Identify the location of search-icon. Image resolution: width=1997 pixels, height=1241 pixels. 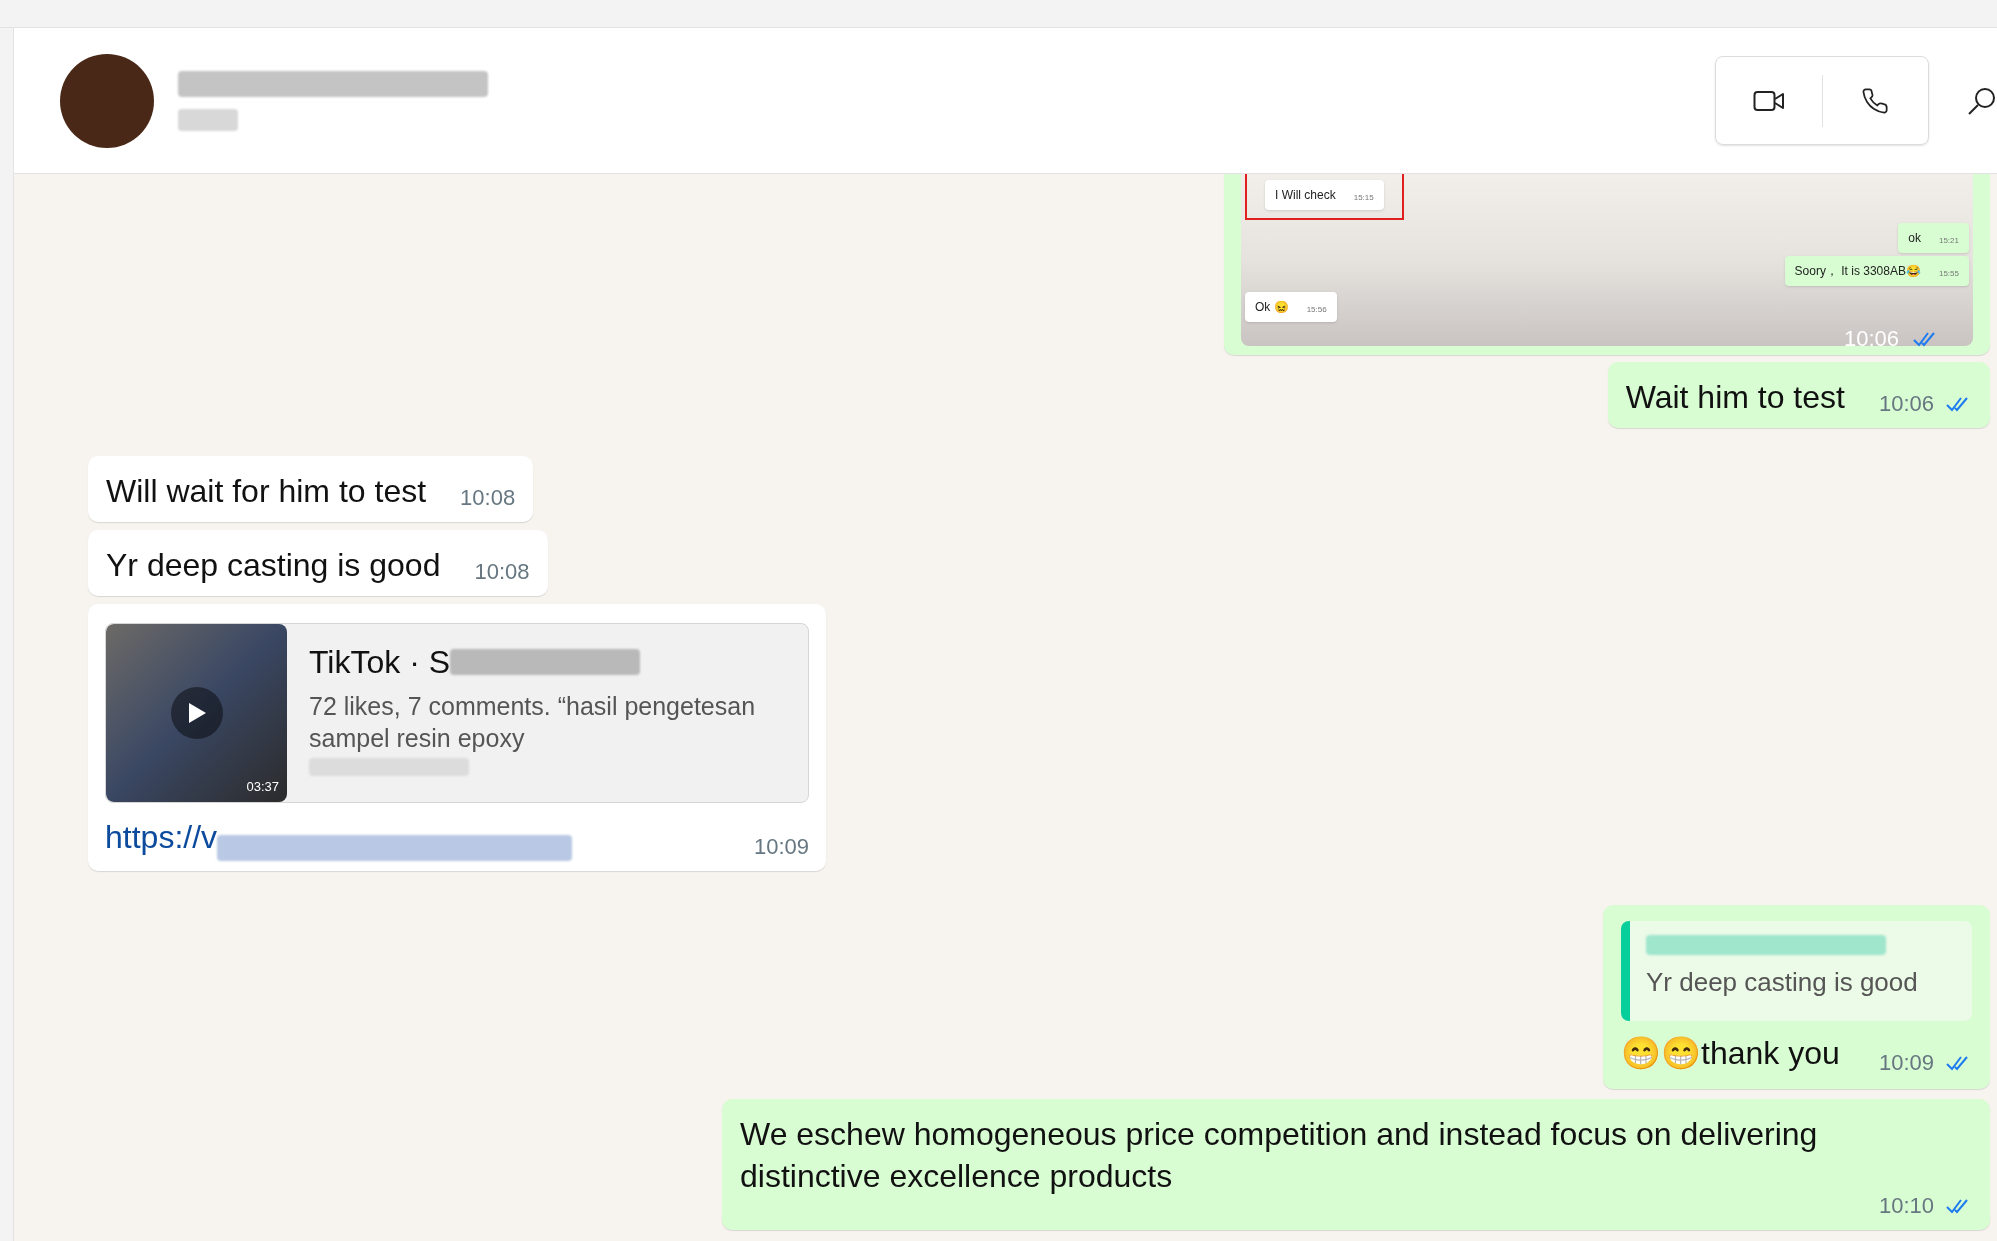
(1982, 100).